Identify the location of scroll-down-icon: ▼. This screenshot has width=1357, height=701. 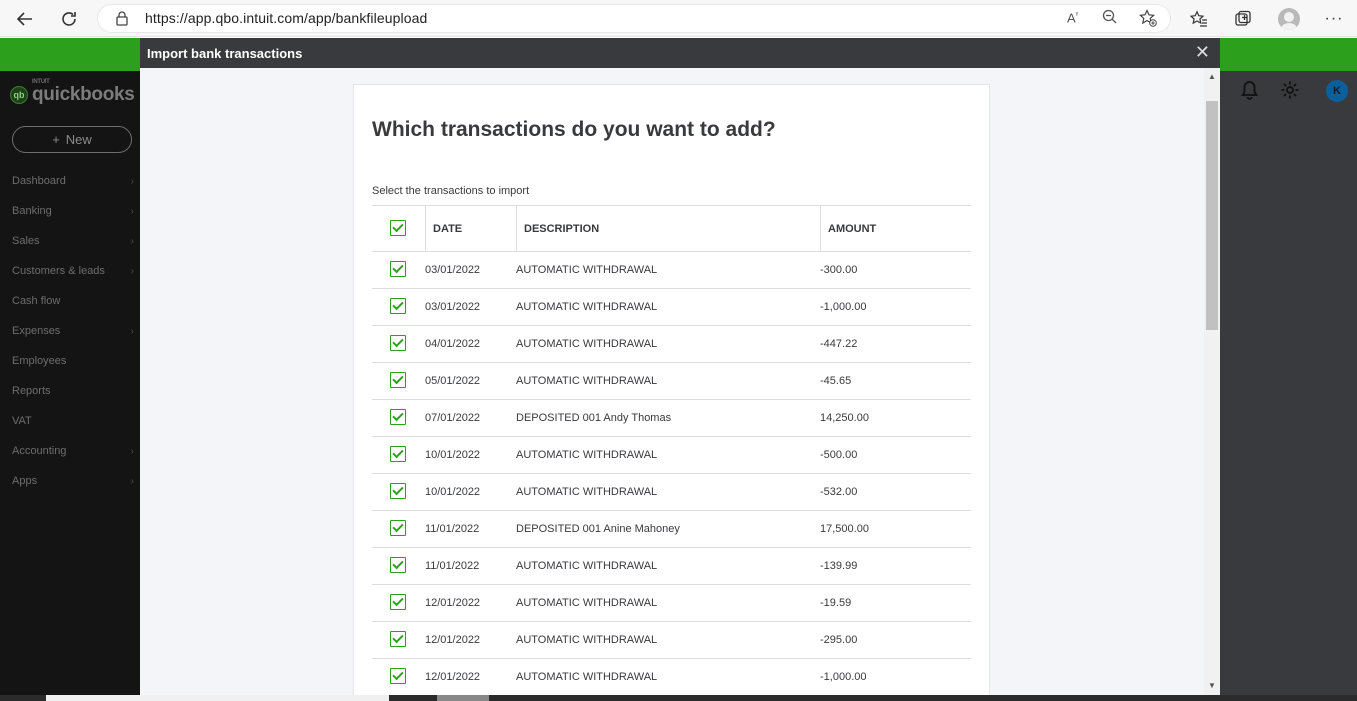
(1212, 685).